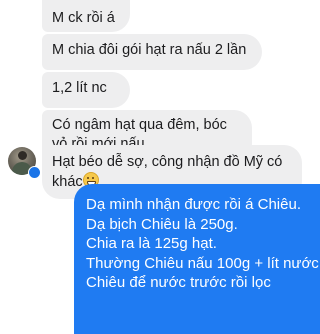 The image size is (320, 334). Describe the element at coordinates (79, 88) in the screenshot. I see `message-text: 1,2 lít nc` at that location.